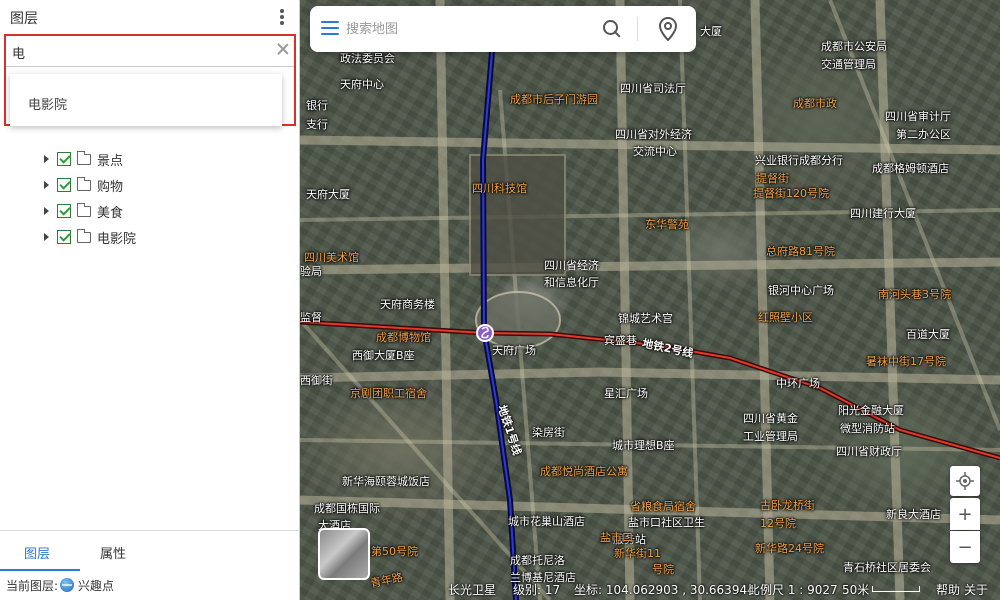 The image size is (1000, 600). Describe the element at coordinates (584, 471) in the screenshot. I see `map-label: 成都悦尚酒店公寓` at that location.